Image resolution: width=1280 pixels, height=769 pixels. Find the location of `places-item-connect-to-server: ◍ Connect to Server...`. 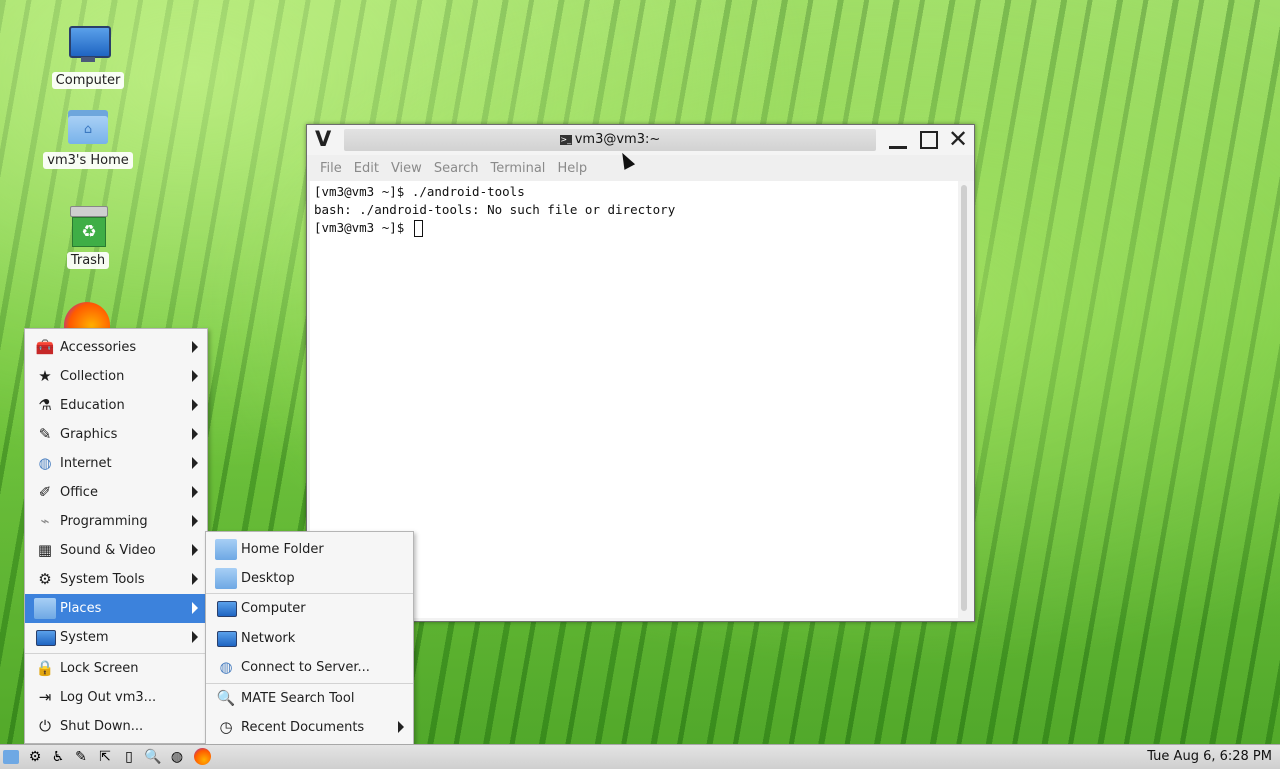

places-item-connect-to-server: ◍ Connect to Server... is located at coordinates (309, 667).